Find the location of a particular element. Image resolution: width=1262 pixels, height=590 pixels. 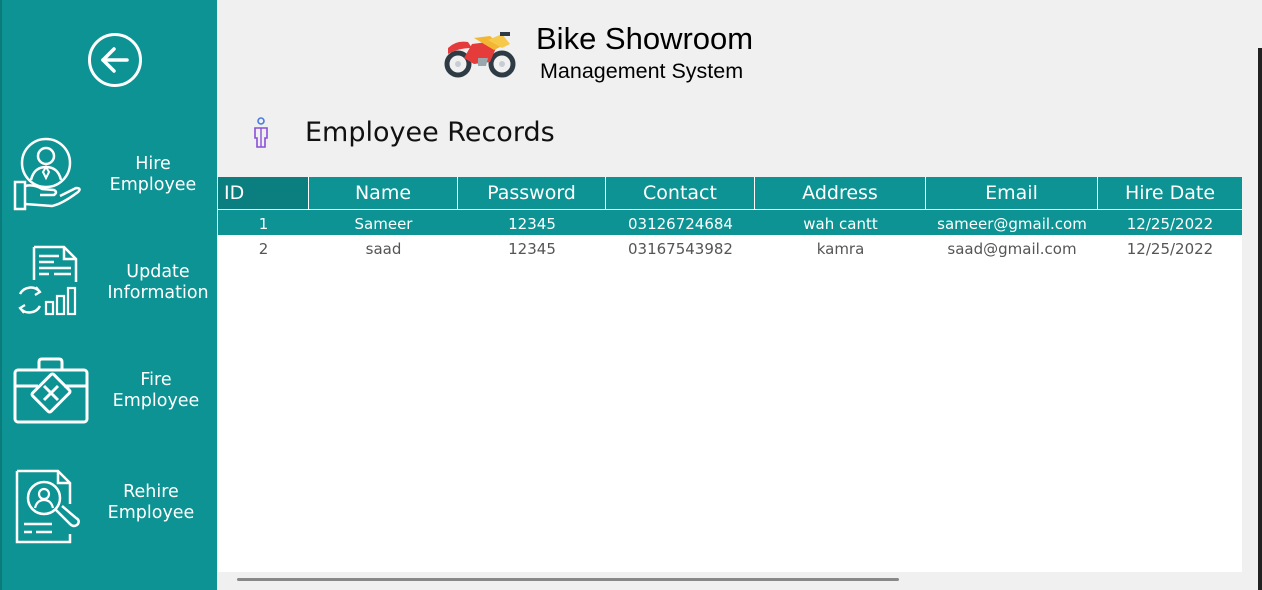

sidebar-item-label: Fire Employee is located at coordinates (156, 390).